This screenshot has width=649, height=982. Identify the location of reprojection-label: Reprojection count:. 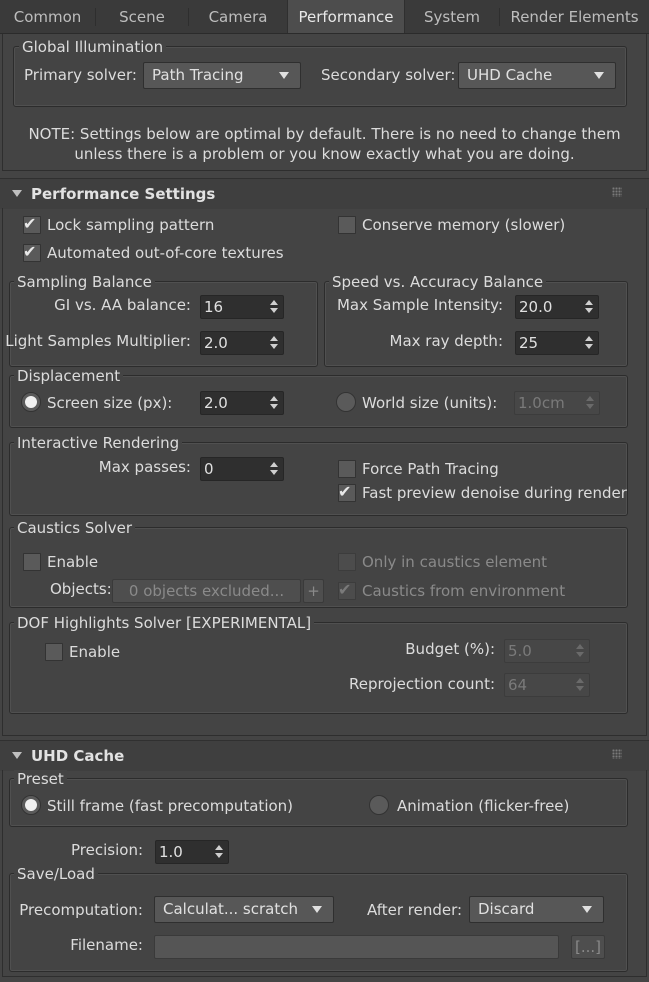
(421, 684).